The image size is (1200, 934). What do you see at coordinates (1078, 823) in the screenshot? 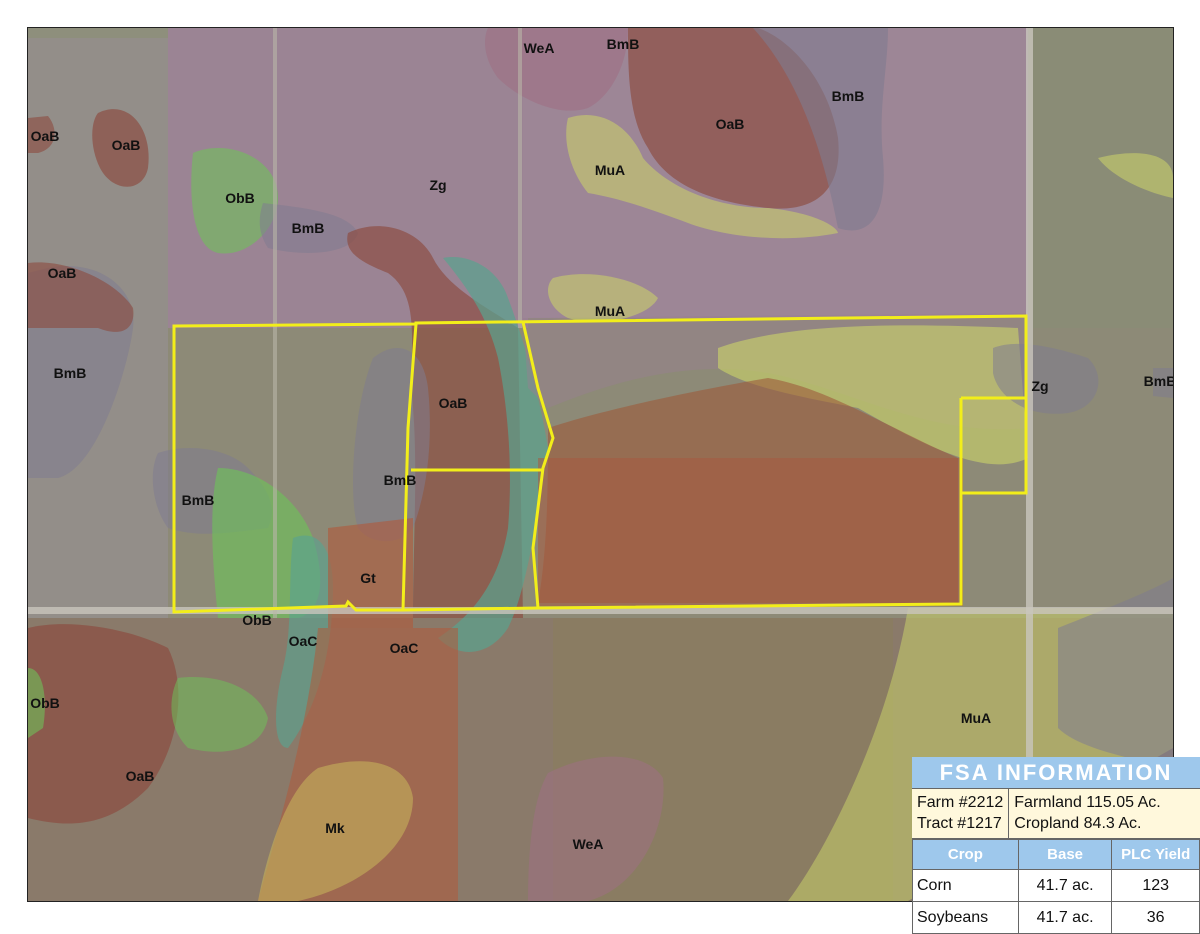
I see `cropland-acreage: Cropland 84.3 Ac.` at bounding box center [1078, 823].